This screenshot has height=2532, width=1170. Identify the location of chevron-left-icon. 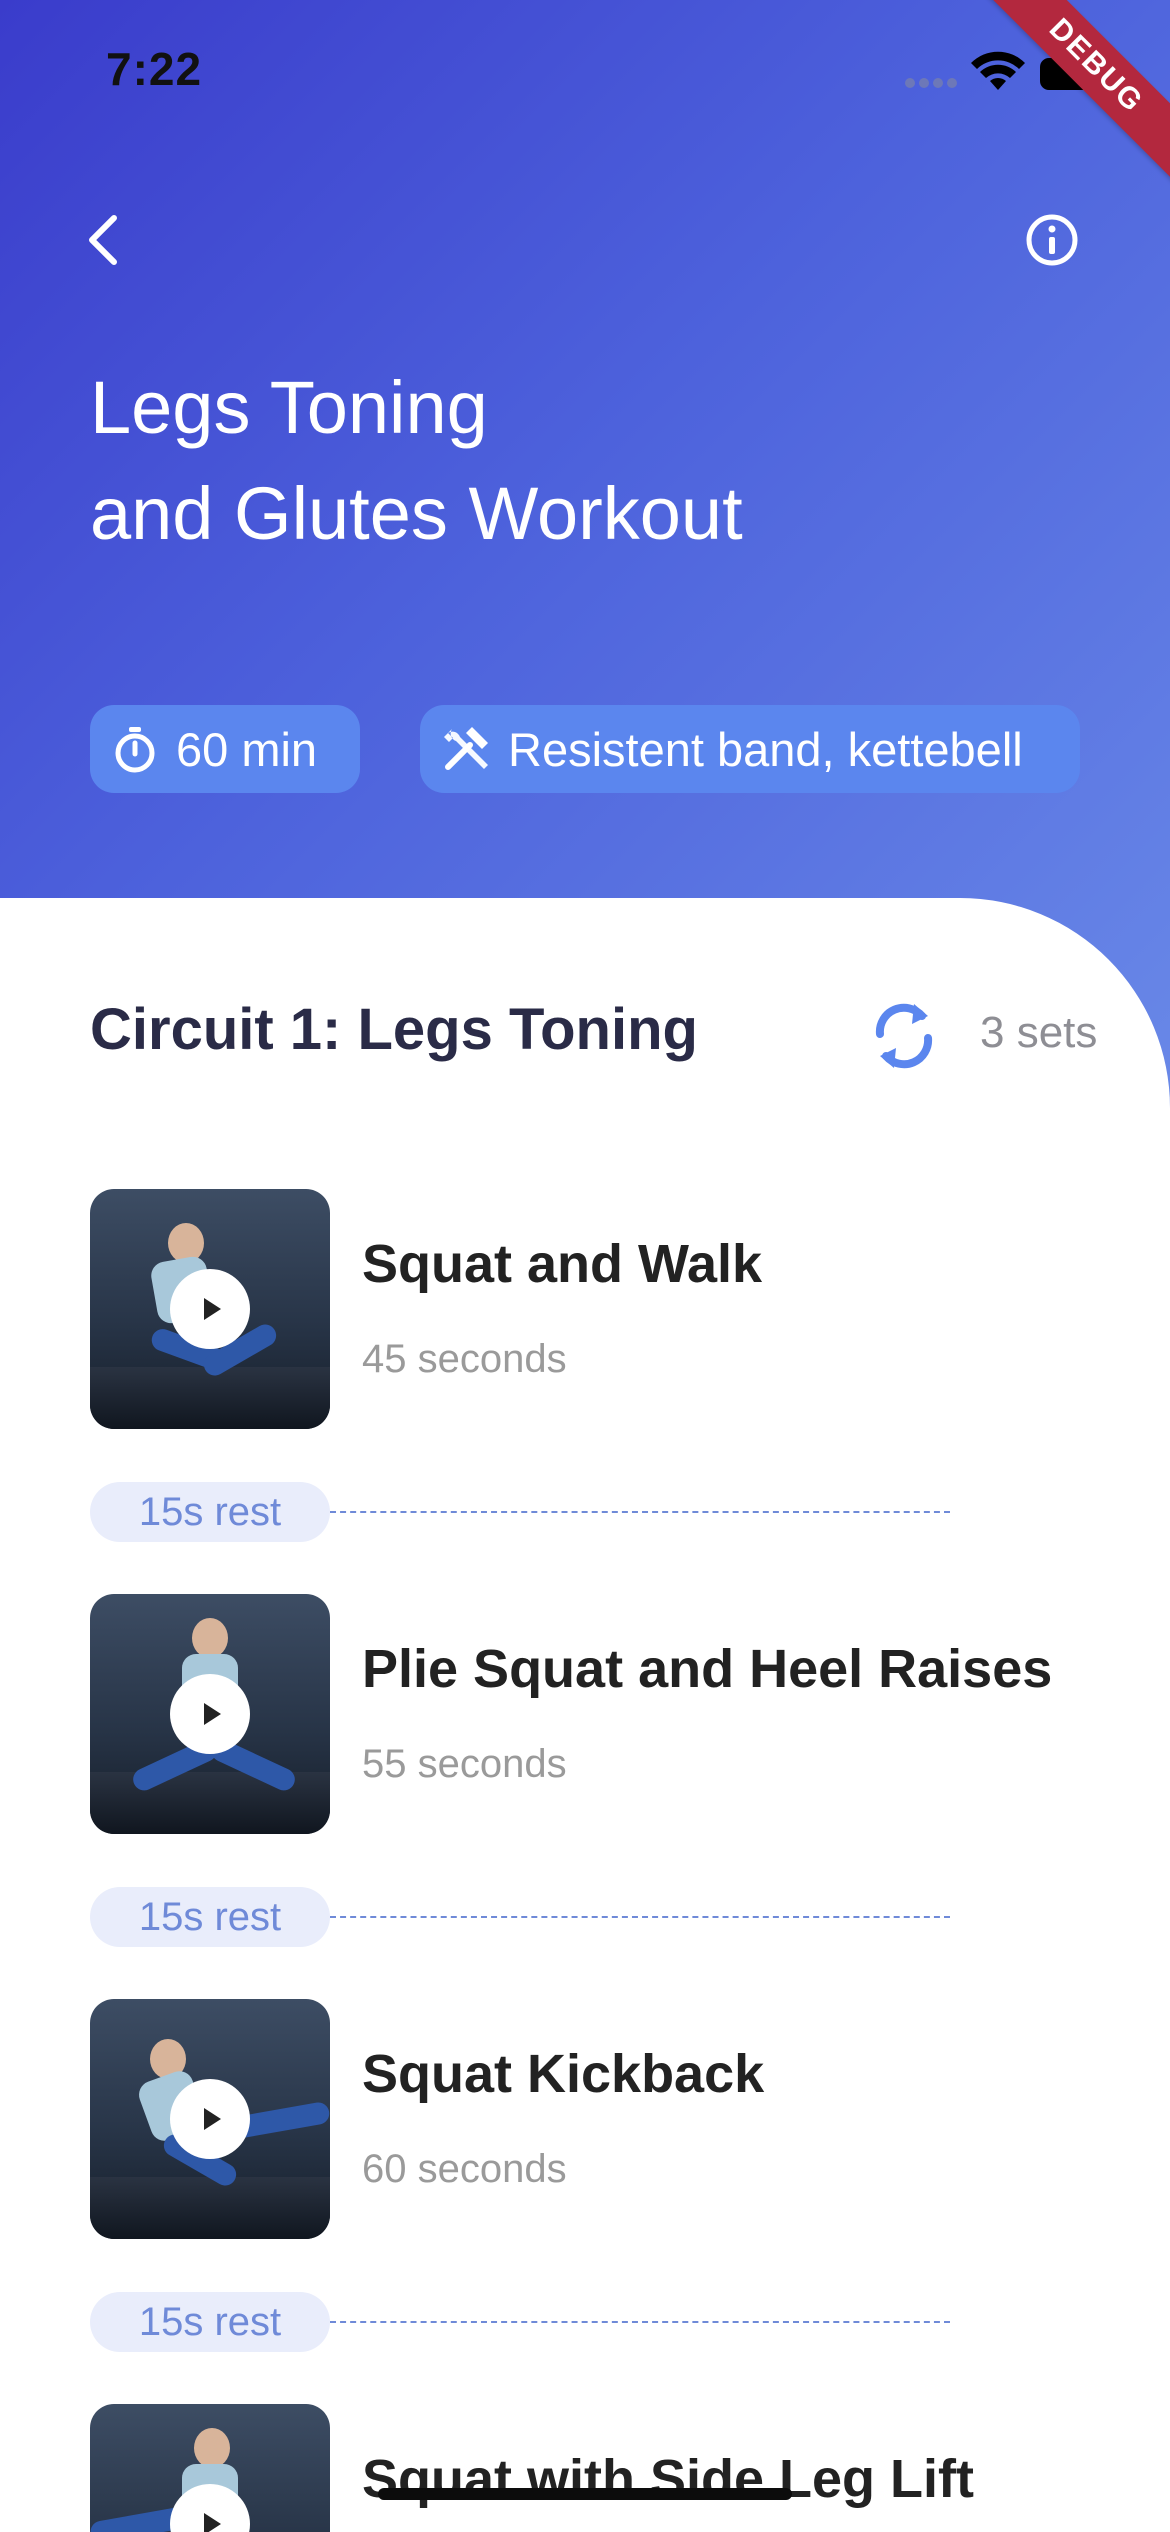
(103, 240).